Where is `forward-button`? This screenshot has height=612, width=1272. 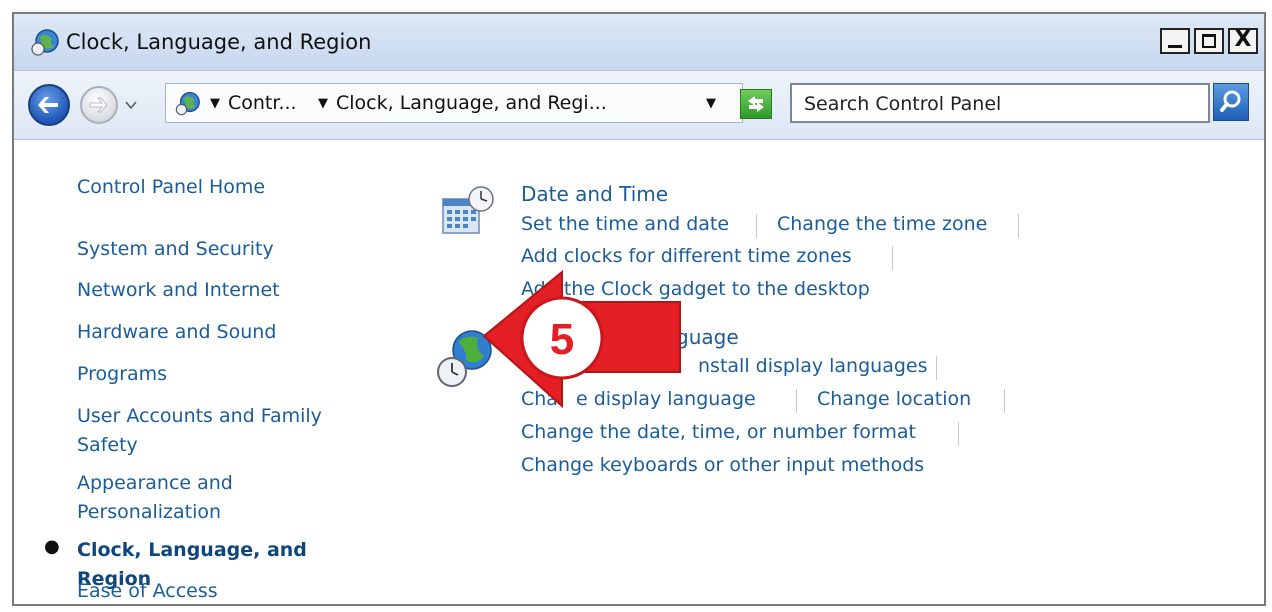 forward-button is located at coordinates (99, 105).